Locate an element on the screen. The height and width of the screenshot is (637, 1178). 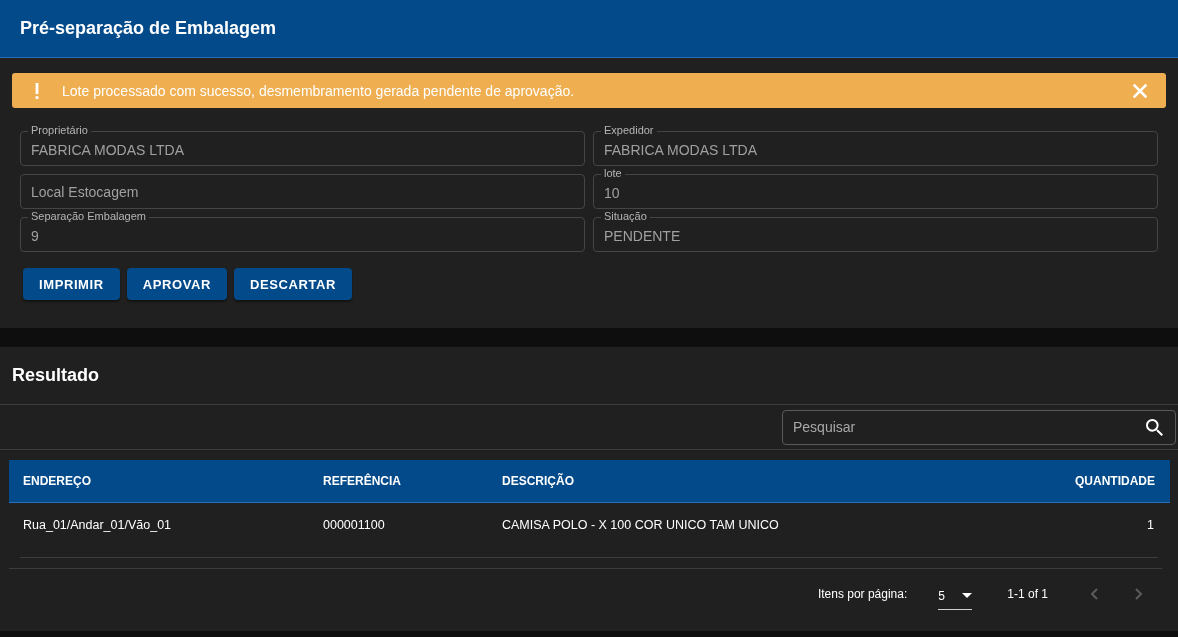
action-button: DESCARTAR is located at coordinates (293, 284).